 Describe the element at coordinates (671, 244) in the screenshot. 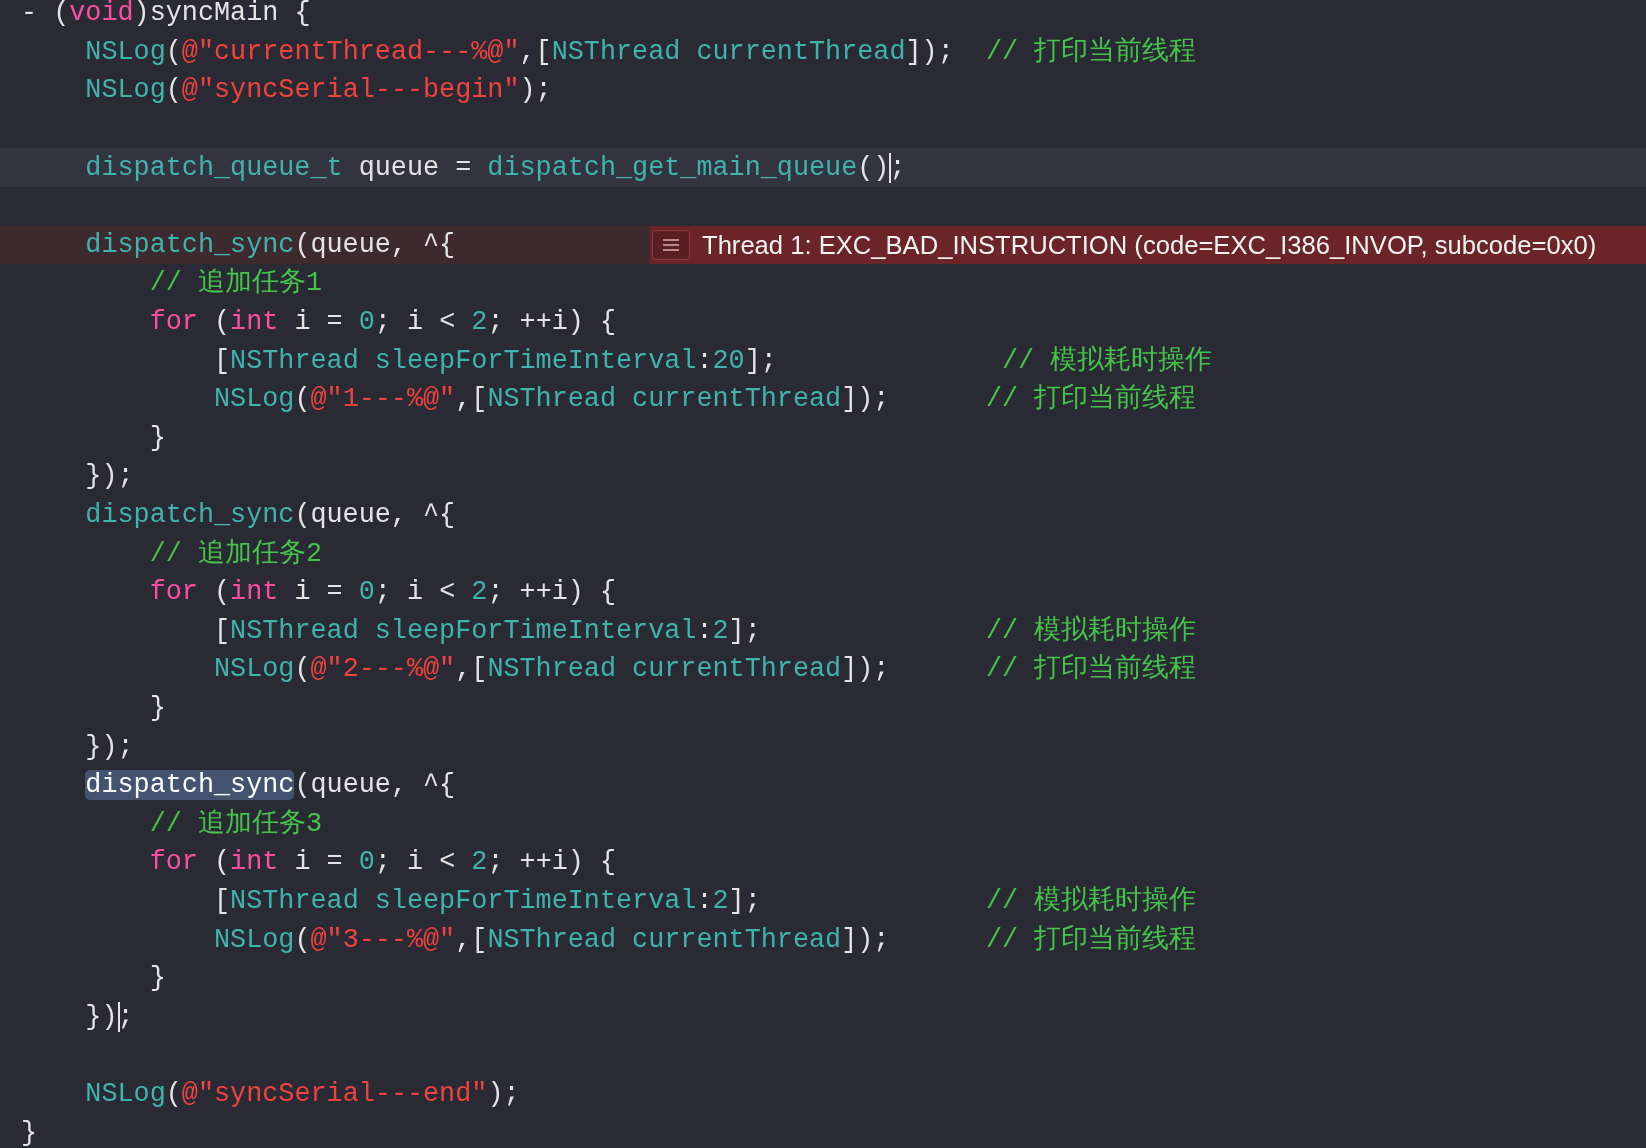

I see `list-icon` at that location.